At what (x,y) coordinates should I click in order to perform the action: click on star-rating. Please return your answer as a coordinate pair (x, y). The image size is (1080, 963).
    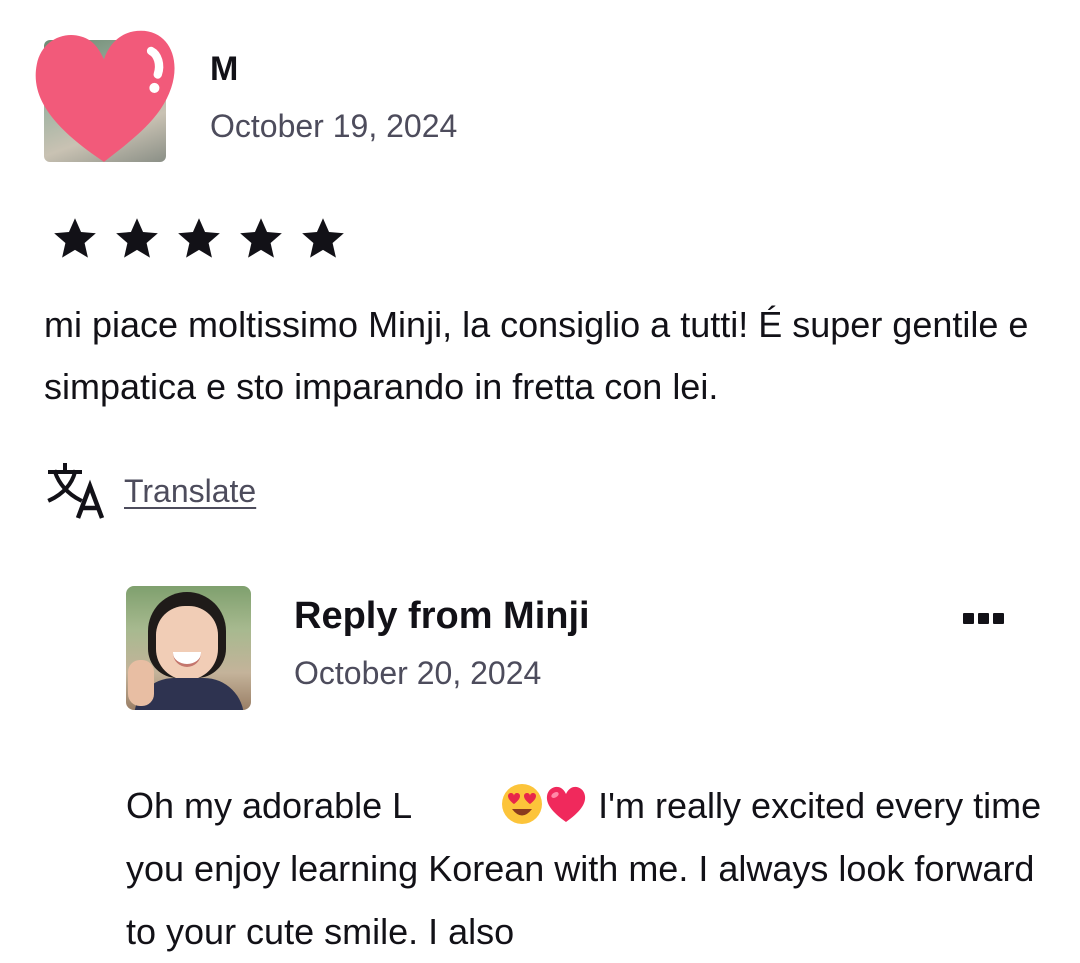
    Looking at the image, I should click on (199, 238).